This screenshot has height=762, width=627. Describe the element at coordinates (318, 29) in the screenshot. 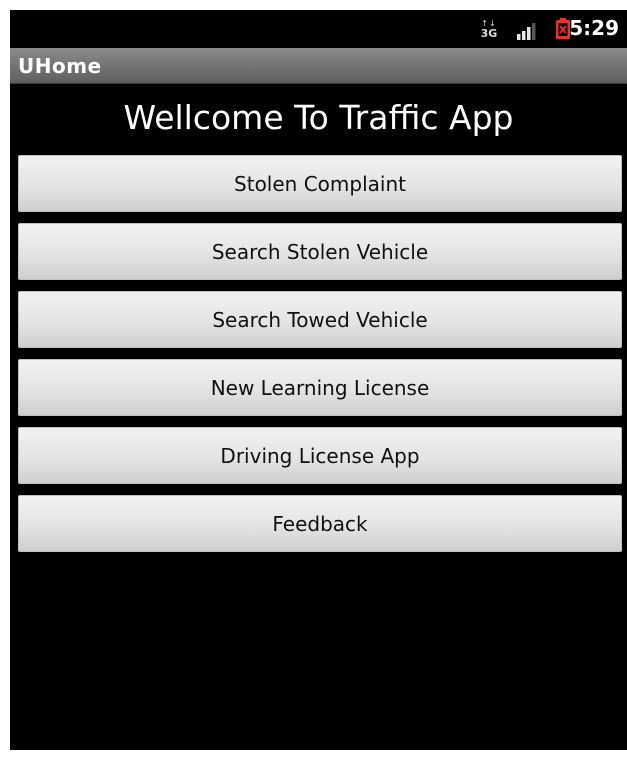

I see `status-bar: ↑↓ 3G 5:29` at that location.